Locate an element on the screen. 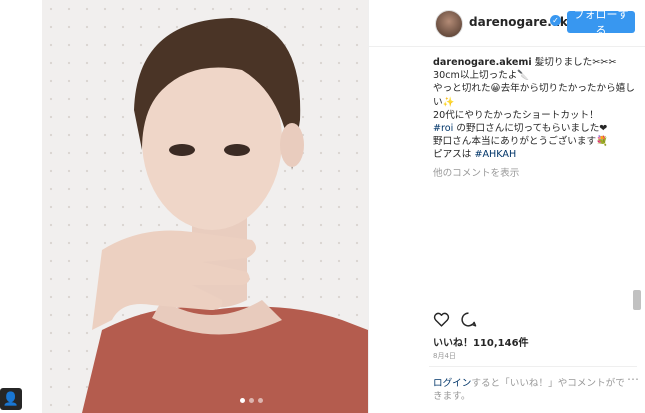  comment-icon is located at coordinates (468, 319).